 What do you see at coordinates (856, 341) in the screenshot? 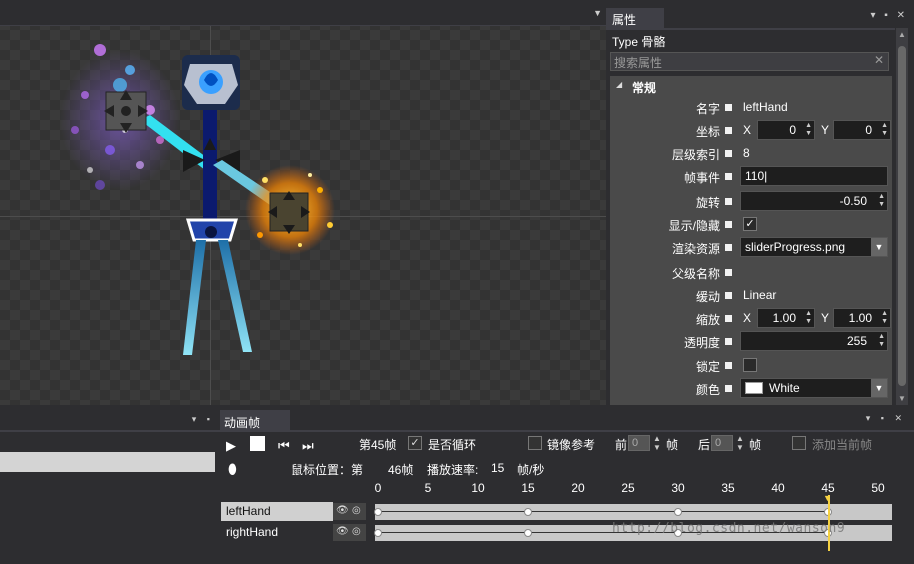
I see `opacity-value: 255` at bounding box center [856, 341].